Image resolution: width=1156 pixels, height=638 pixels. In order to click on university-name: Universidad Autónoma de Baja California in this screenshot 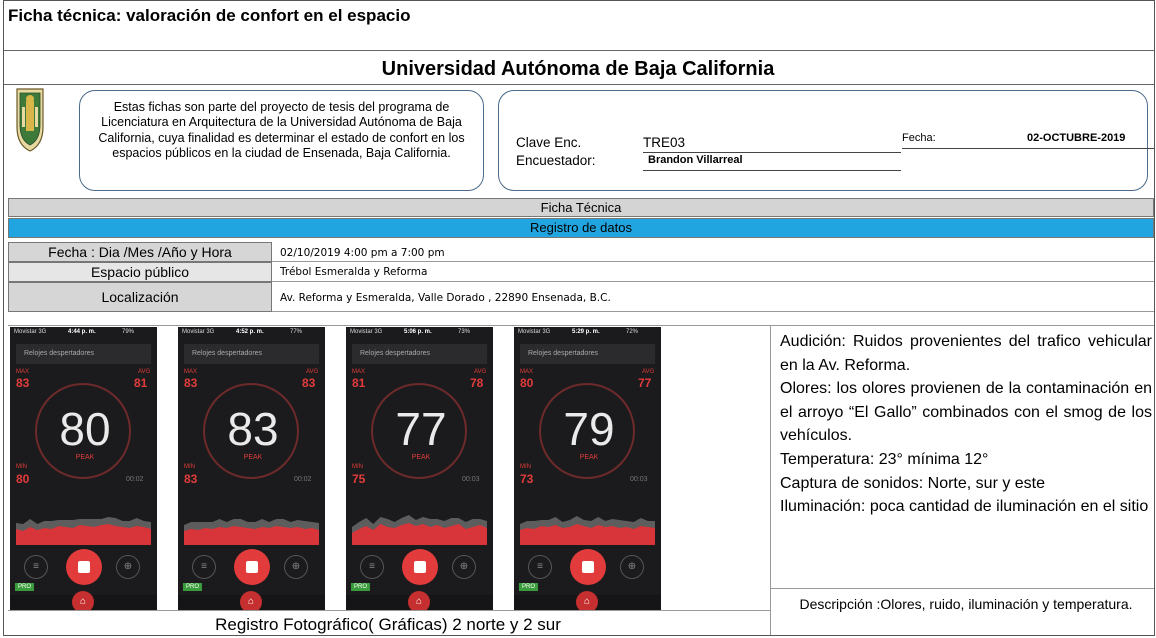, I will do `click(578, 69)`.